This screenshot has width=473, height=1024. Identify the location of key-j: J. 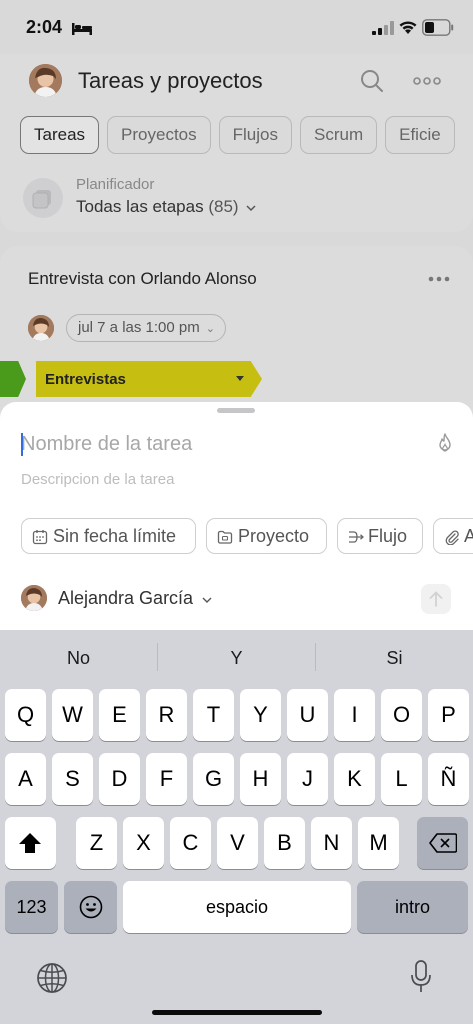
(307, 779).